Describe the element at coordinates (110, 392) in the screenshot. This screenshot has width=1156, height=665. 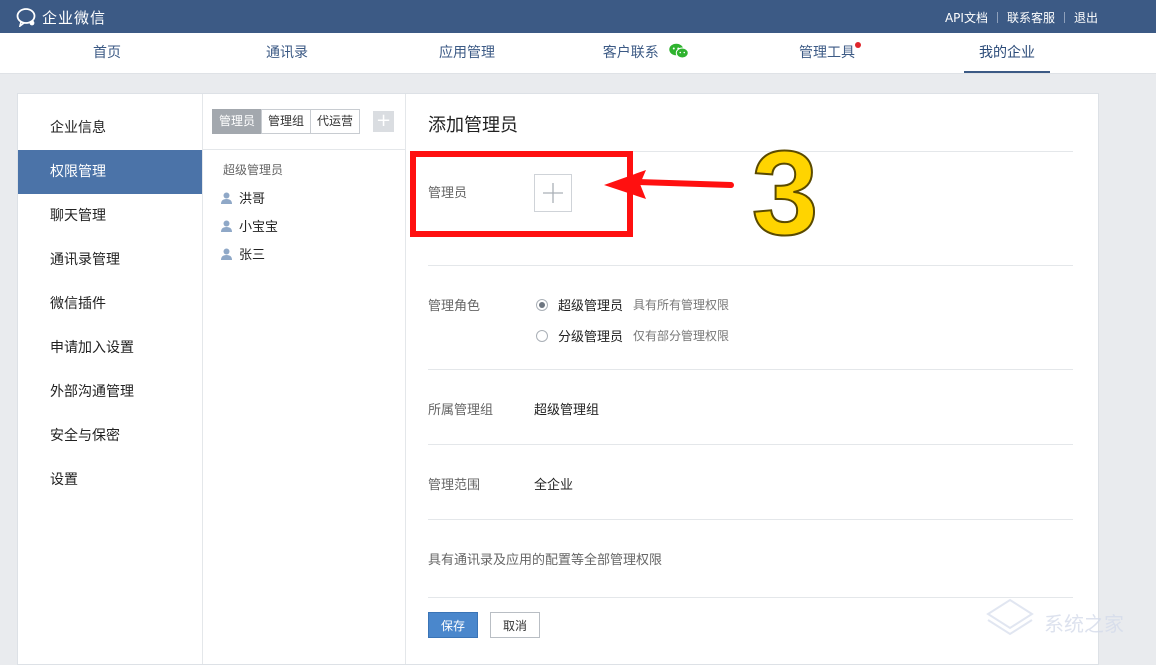
I see `sidebar-item-external-communication: 外部沟通管理` at that location.